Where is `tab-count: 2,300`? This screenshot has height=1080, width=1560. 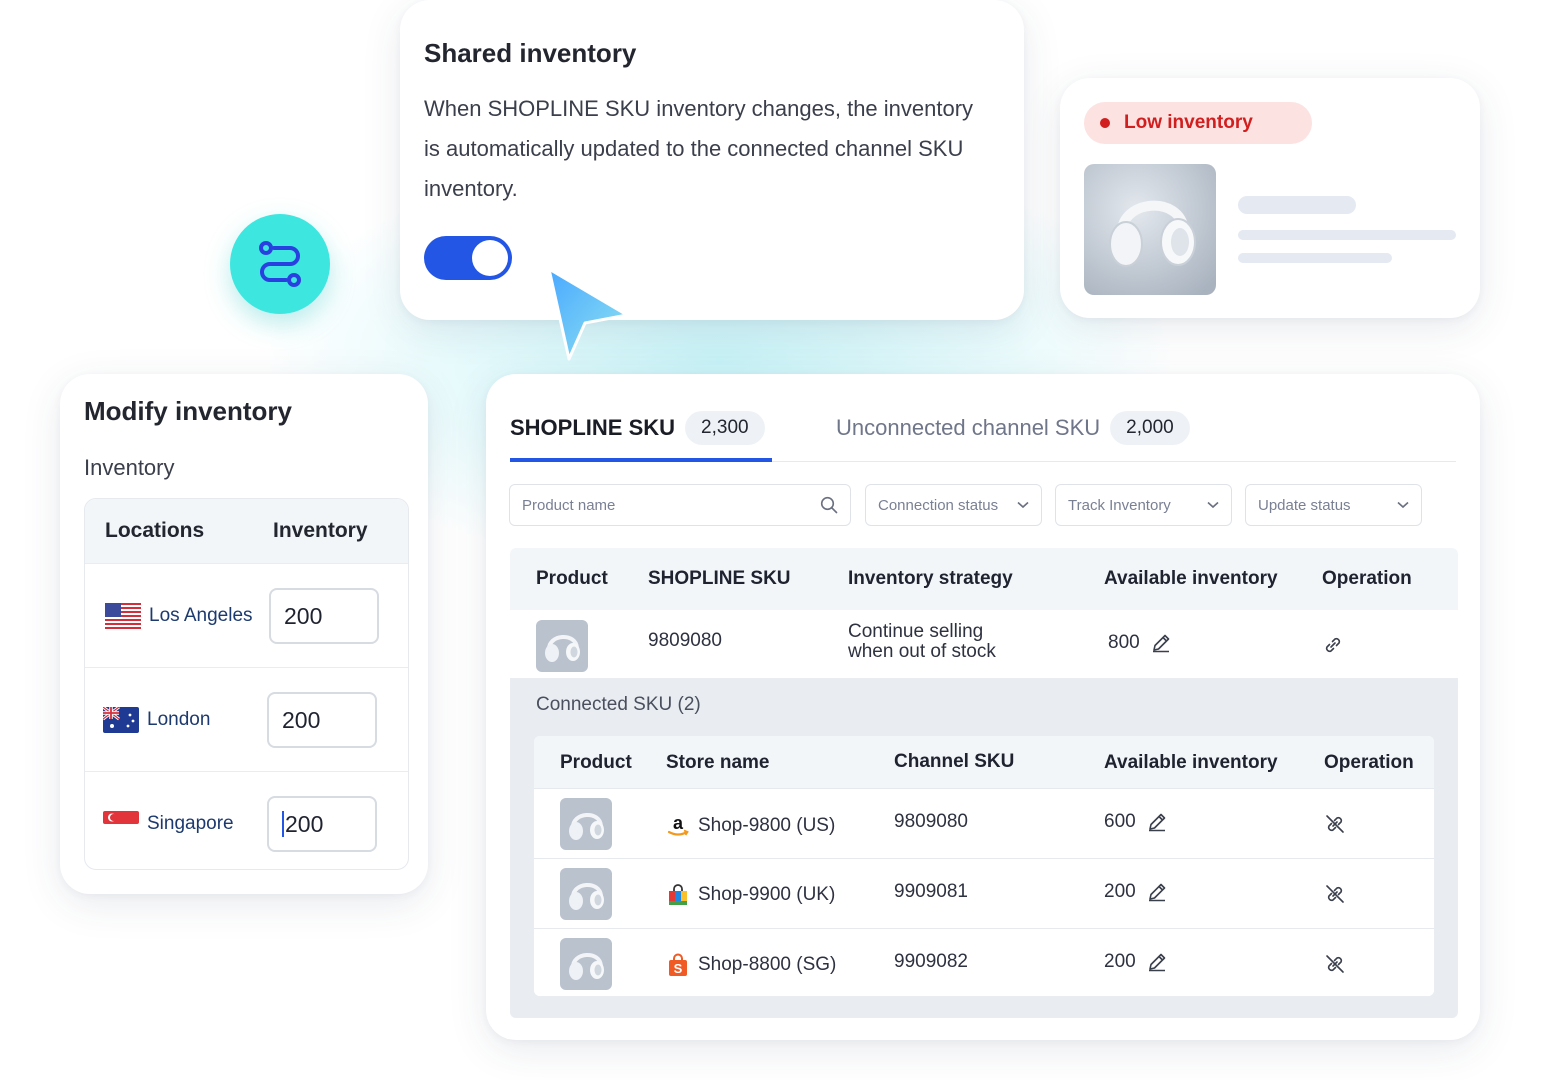 tab-count: 2,300 is located at coordinates (725, 428).